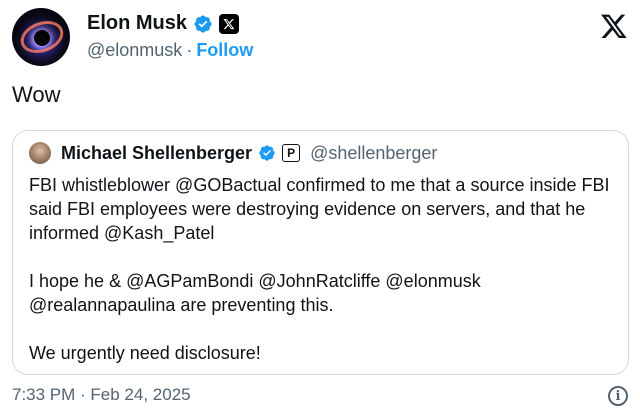 This screenshot has width=640, height=415. Describe the element at coordinates (40, 153) in the screenshot. I see `quote-avatar` at that location.